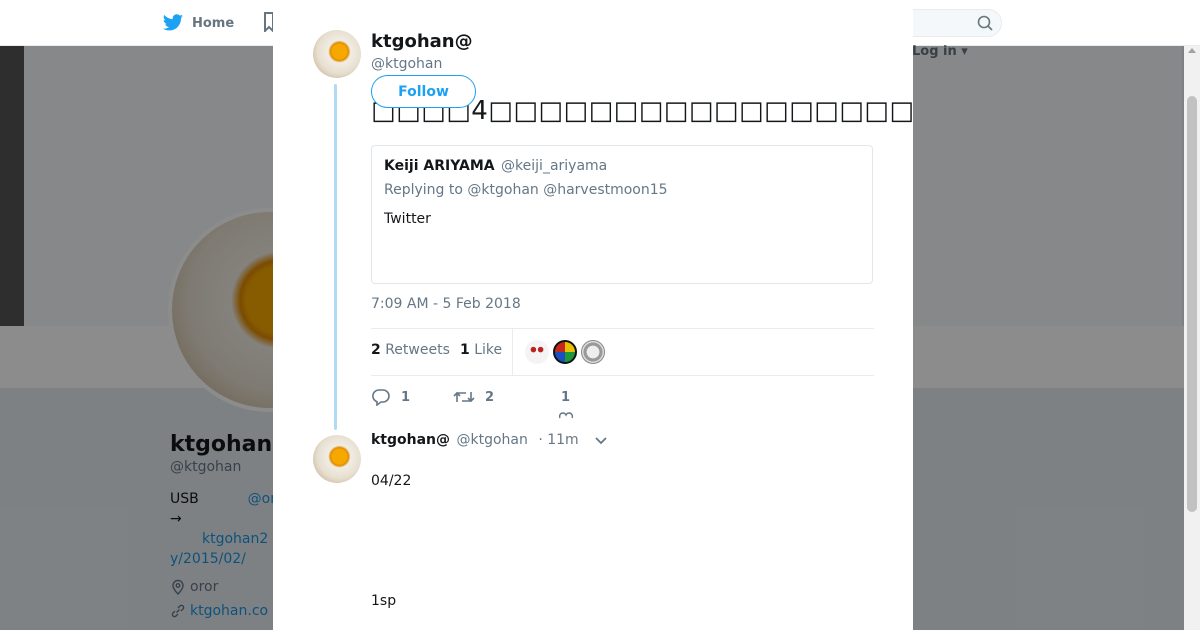 This screenshot has height=630, width=1200. Describe the element at coordinates (601, 441) in the screenshot. I see `chevron-down-icon` at that location.